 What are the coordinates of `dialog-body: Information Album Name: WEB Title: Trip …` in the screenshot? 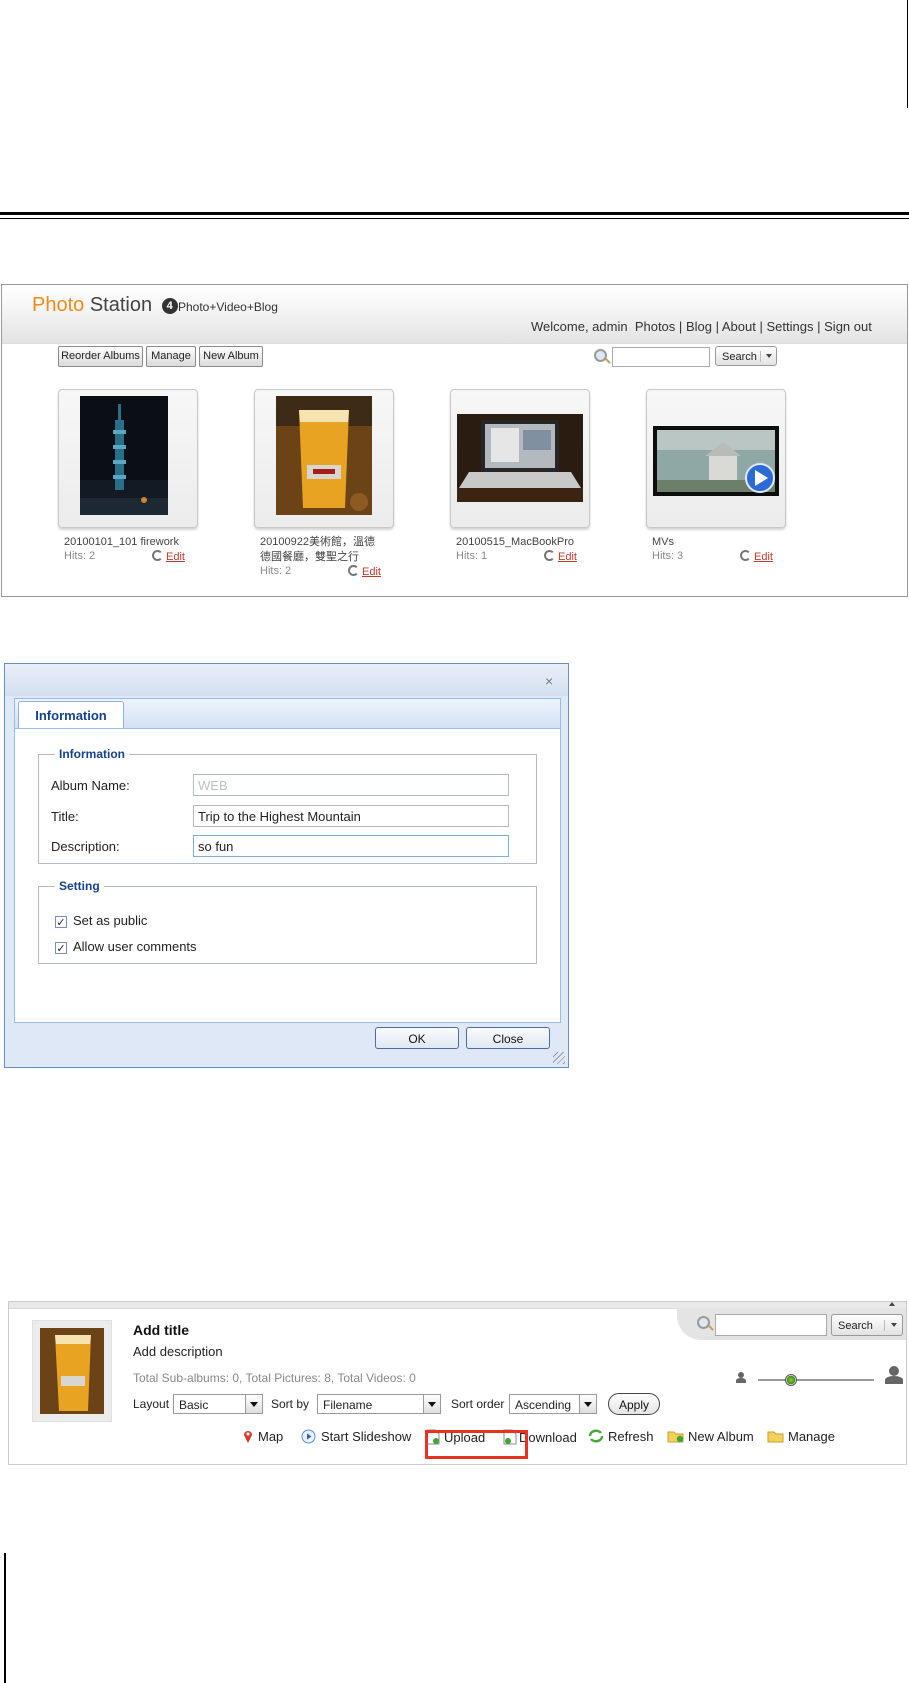 It's located at (287, 875).